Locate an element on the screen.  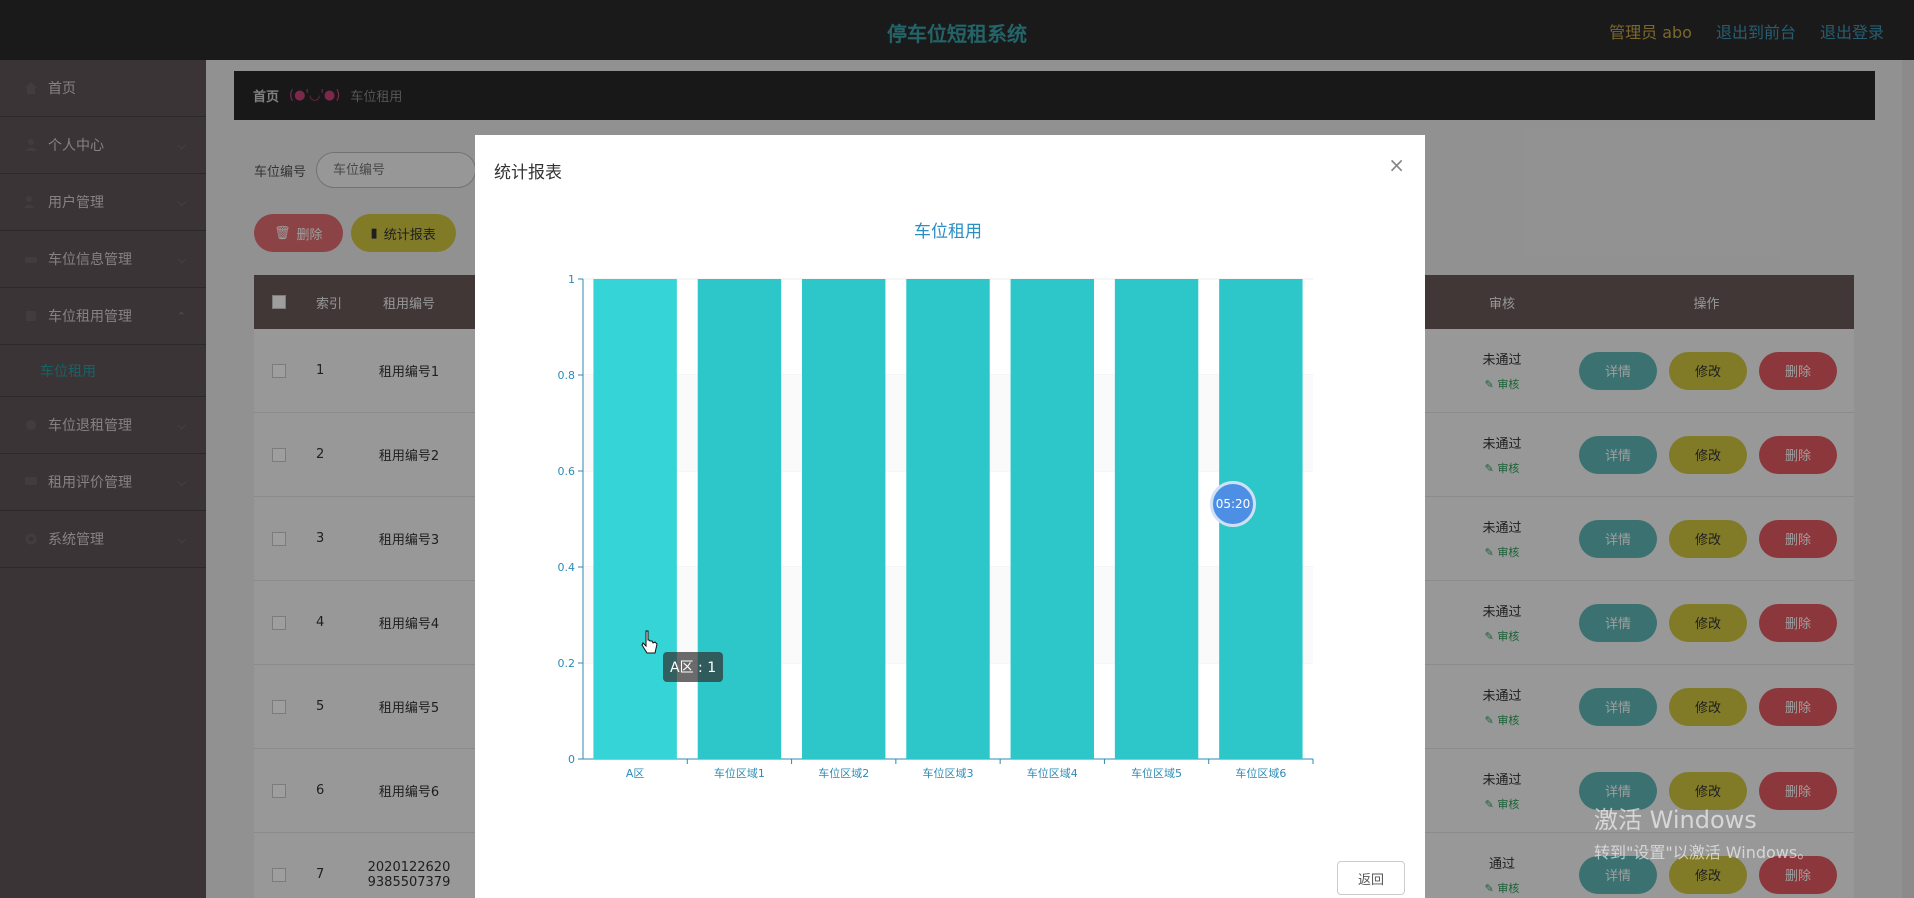
back-button: 返回 is located at coordinates (1371, 878).